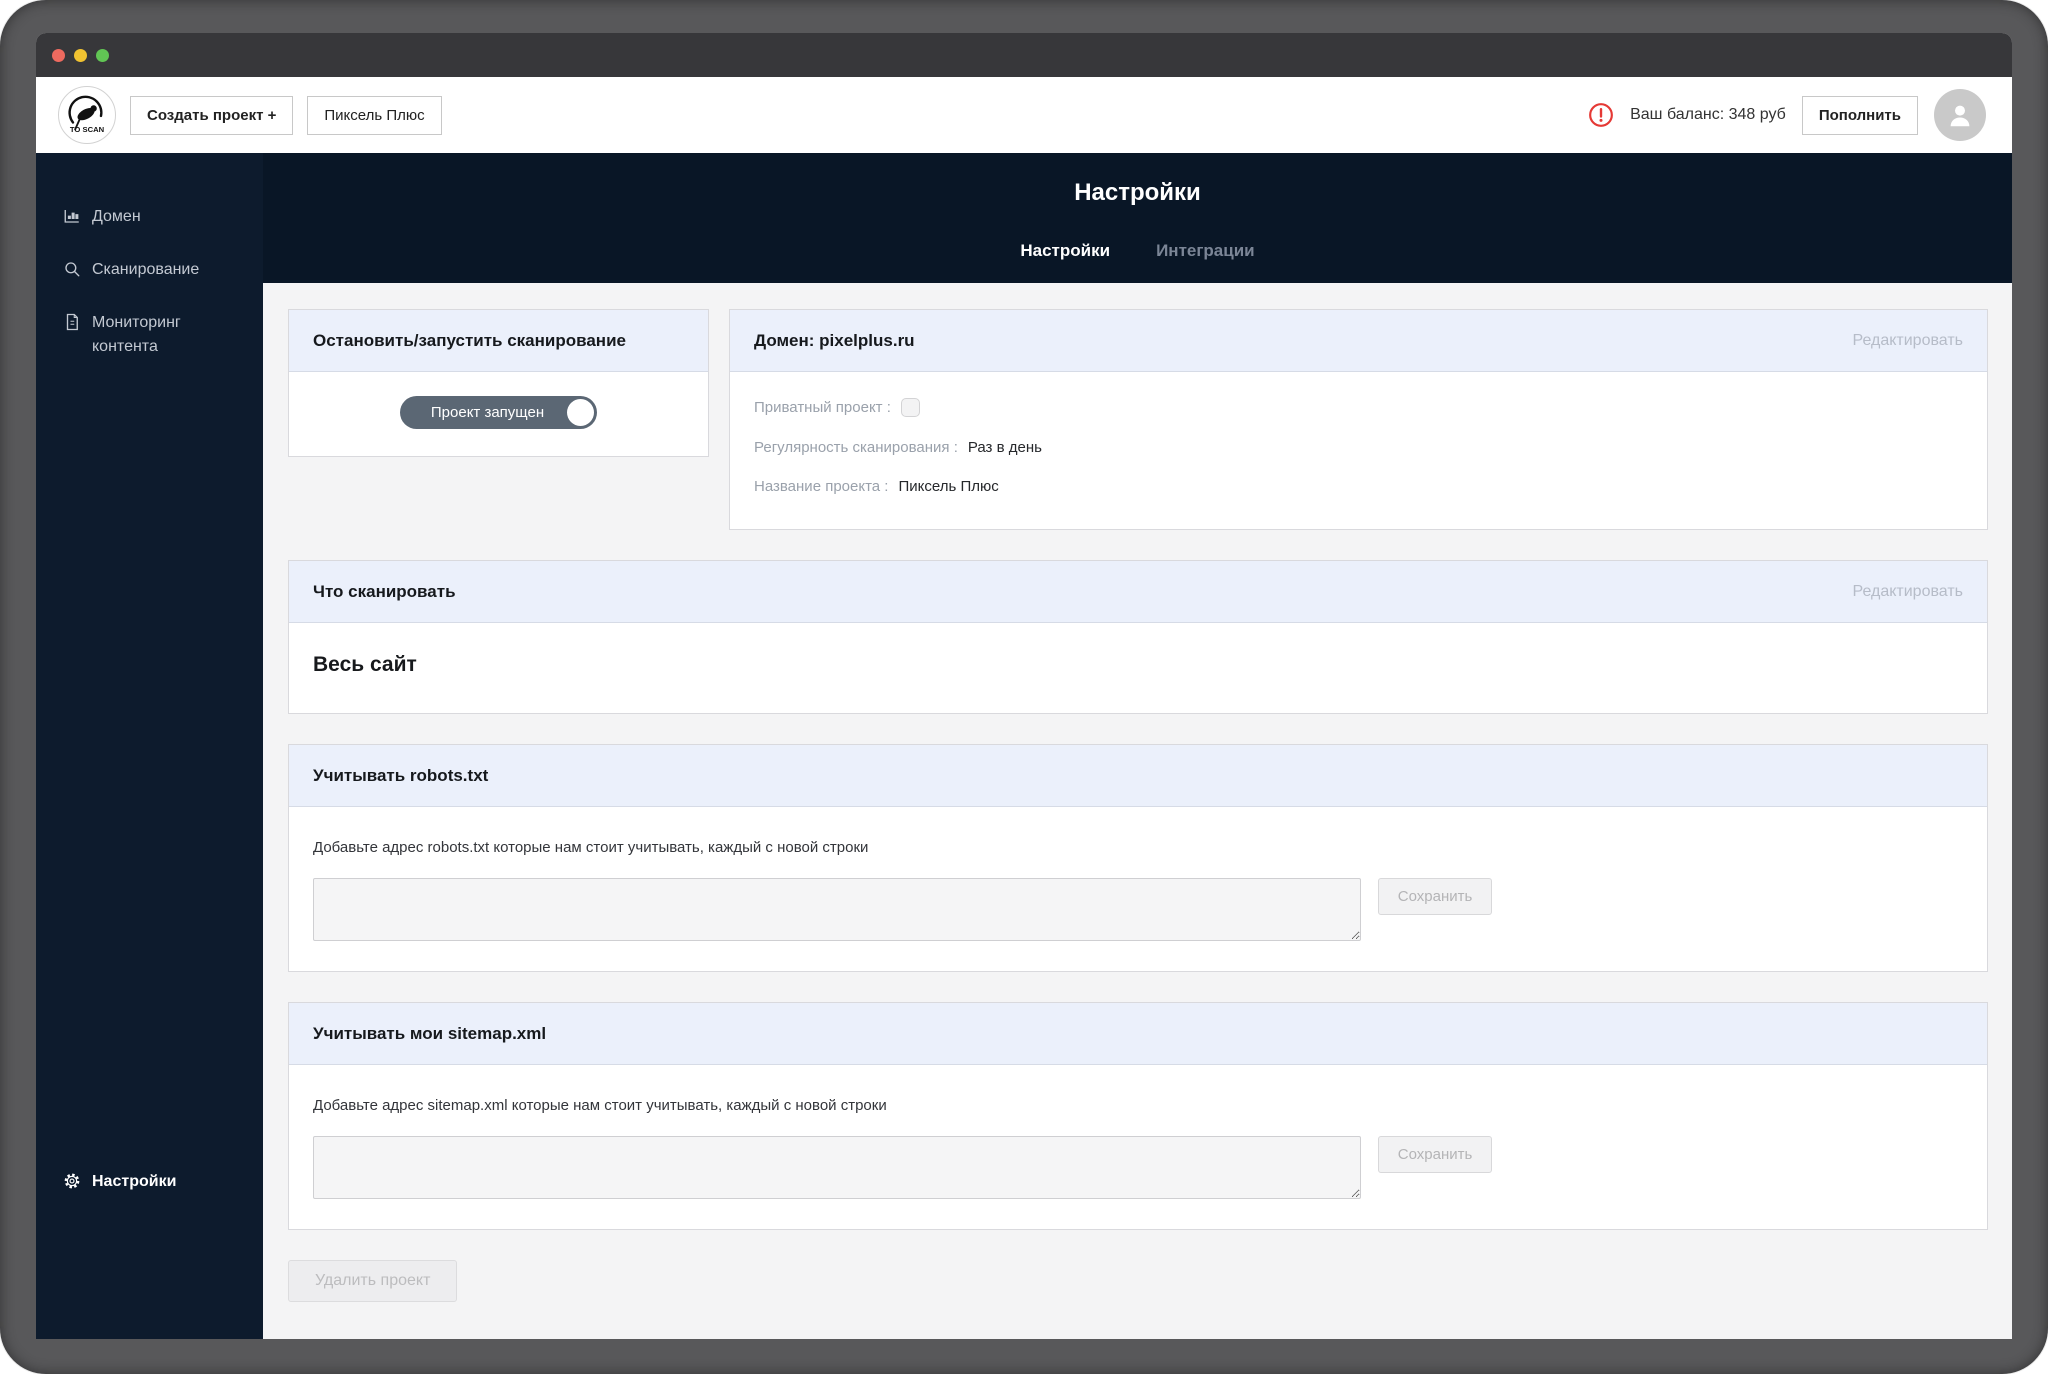 The width and height of the screenshot is (2048, 1374). I want to click on sidebar-item-scanning: Сканирование, so click(149, 272).